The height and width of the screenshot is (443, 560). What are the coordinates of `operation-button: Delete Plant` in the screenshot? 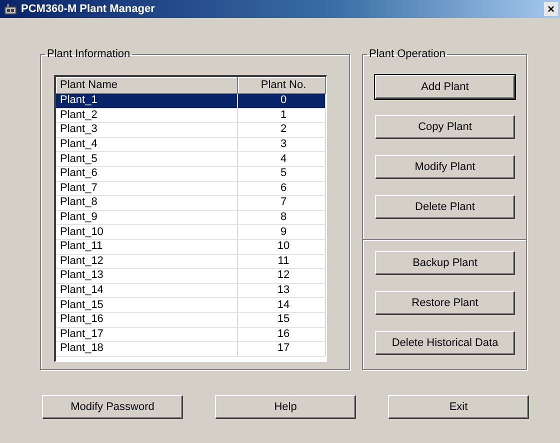 It's located at (445, 207).